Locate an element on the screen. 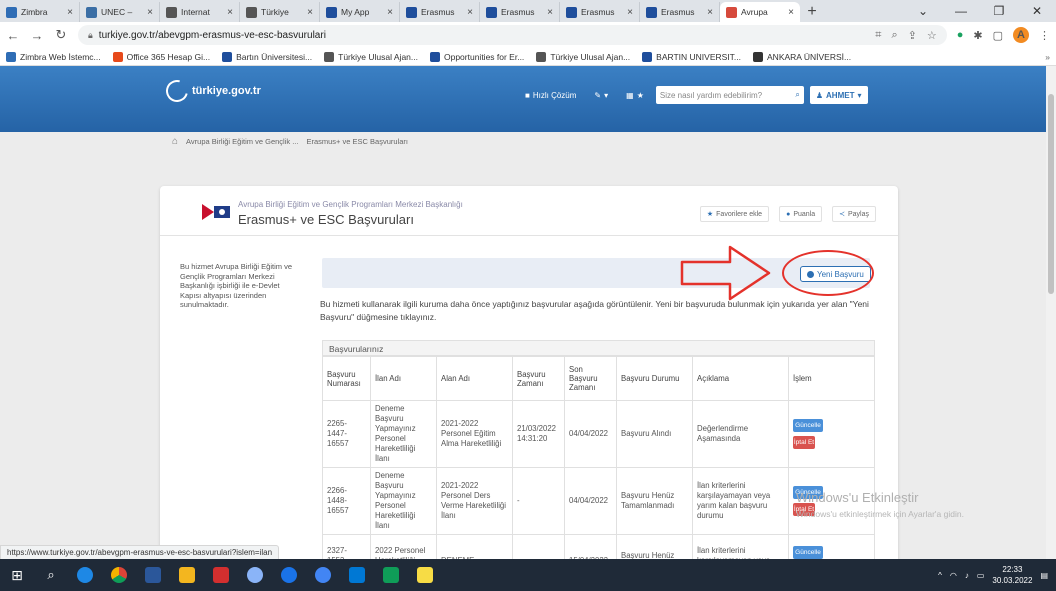  tools-button: ✎ ▾ is located at coordinates (601, 95).